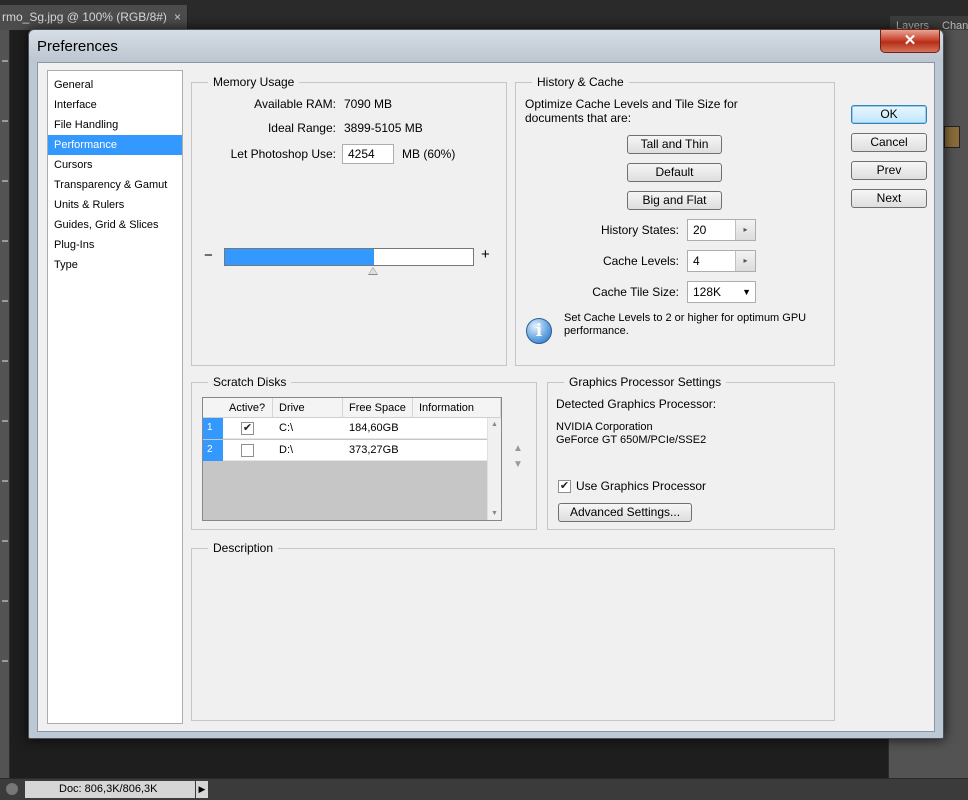 The image size is (968, 800). Describe the element at coordinates (115, 265) in the screenshot. I see `category-item-type: Type` at that location.